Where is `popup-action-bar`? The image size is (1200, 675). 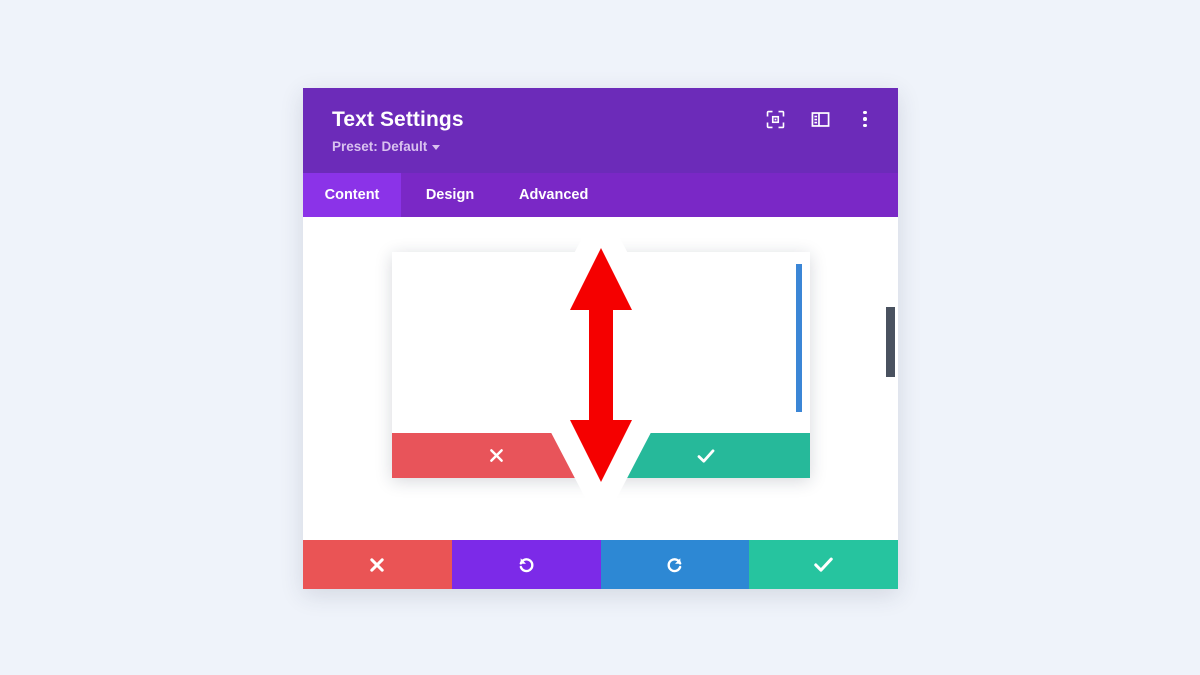
popup-action-bar is located at coordinates (601, 455).